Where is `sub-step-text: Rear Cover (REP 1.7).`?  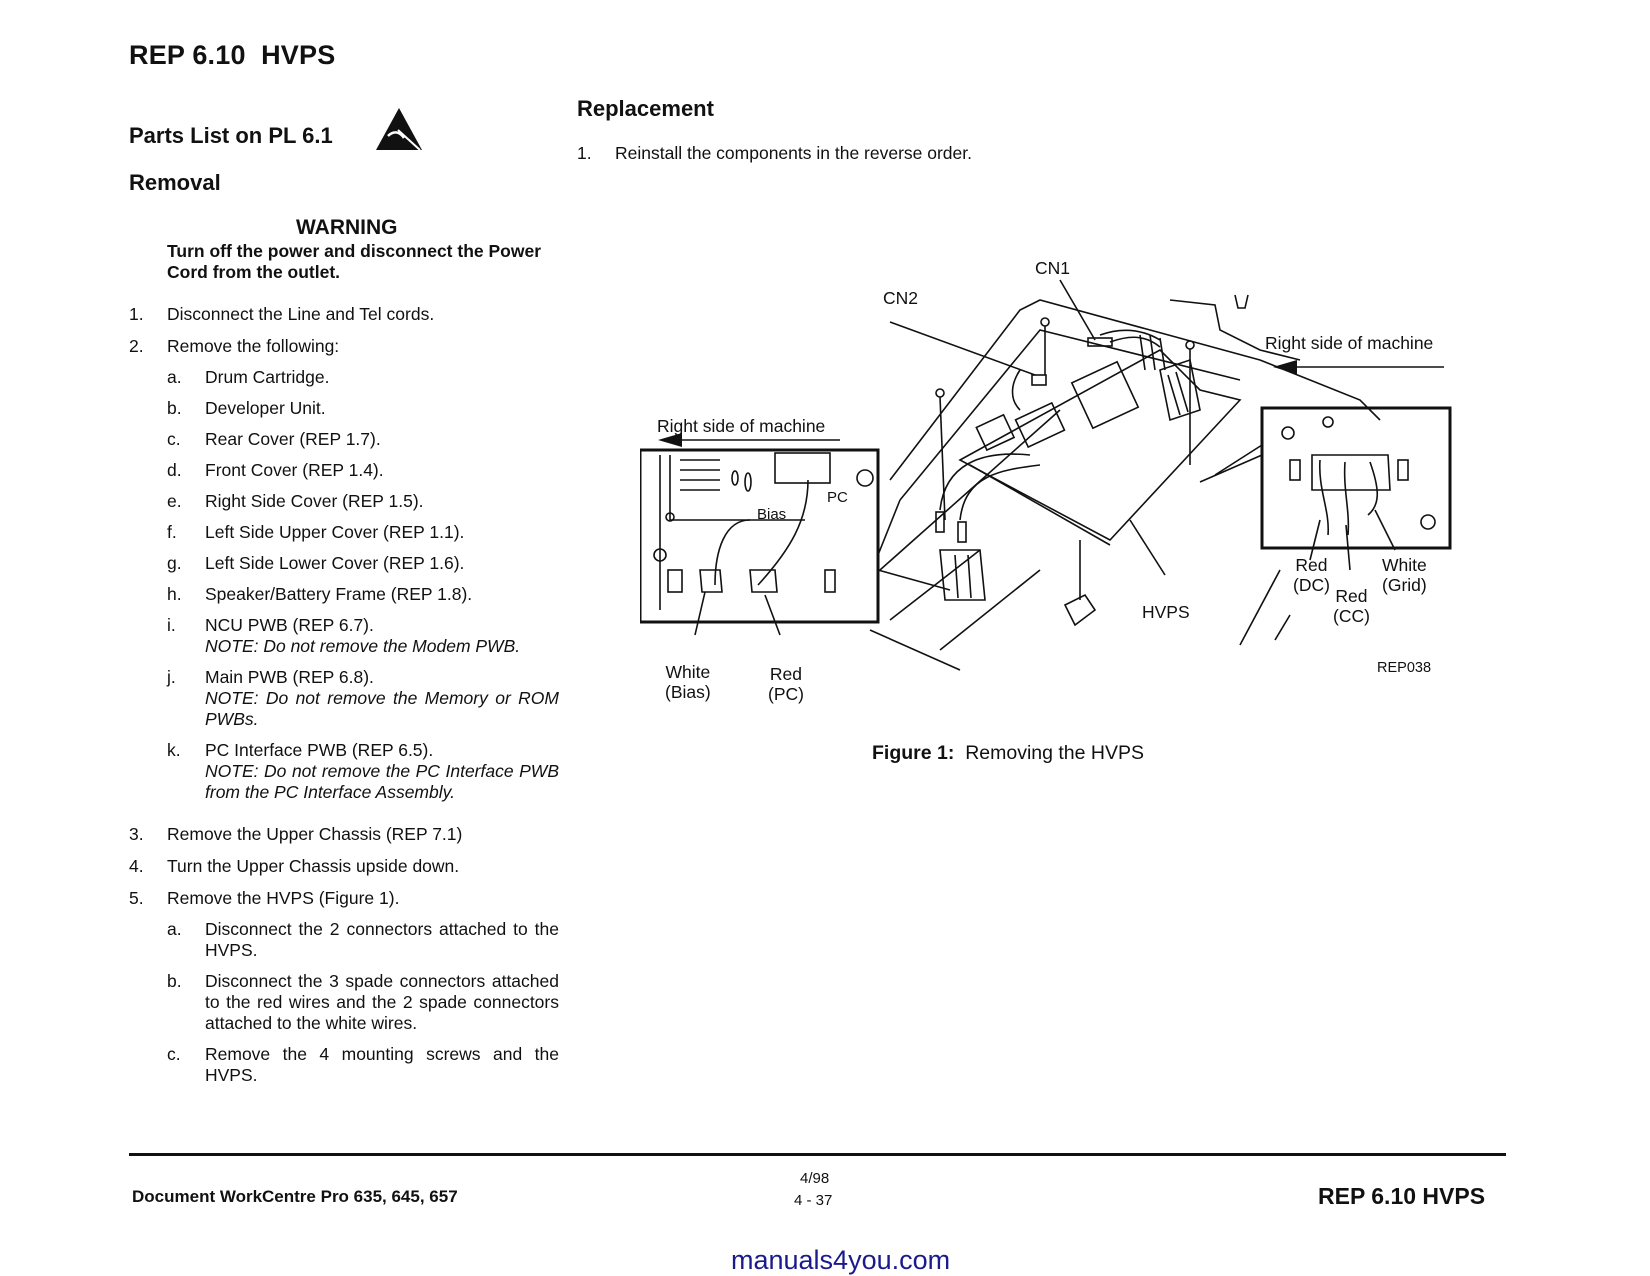 sub-step-text: Rear Cover (REP 1.7). is located at coordinates (293, 439).